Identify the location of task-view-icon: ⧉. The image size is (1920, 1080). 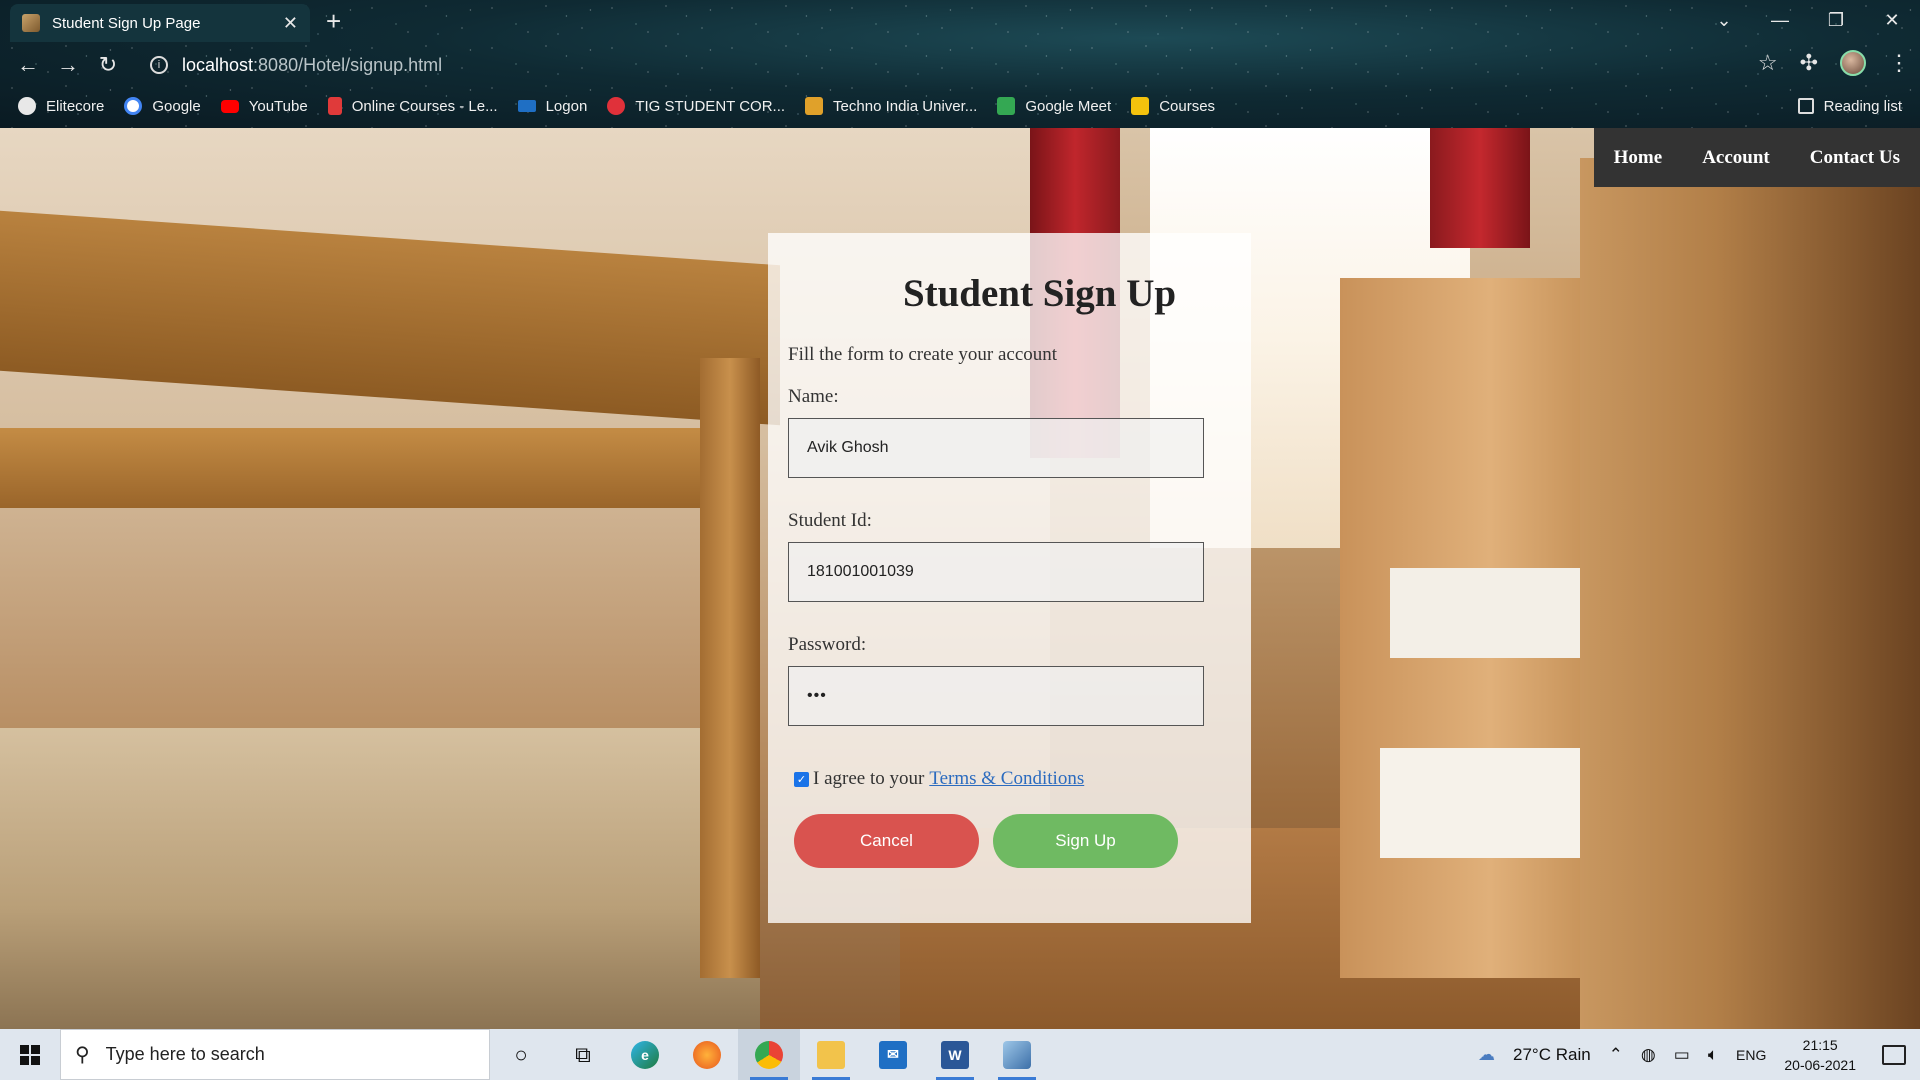
(583, 1054).